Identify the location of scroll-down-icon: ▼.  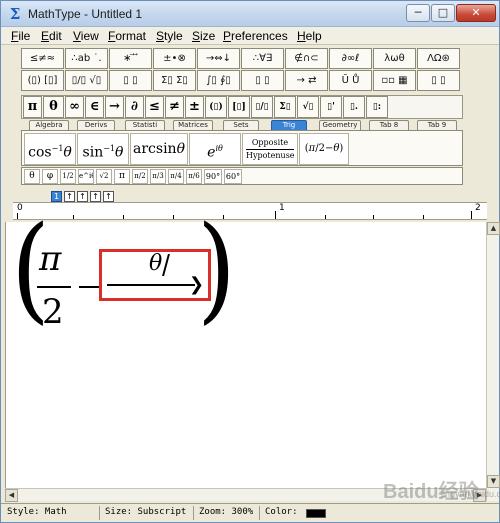
(493, 481).